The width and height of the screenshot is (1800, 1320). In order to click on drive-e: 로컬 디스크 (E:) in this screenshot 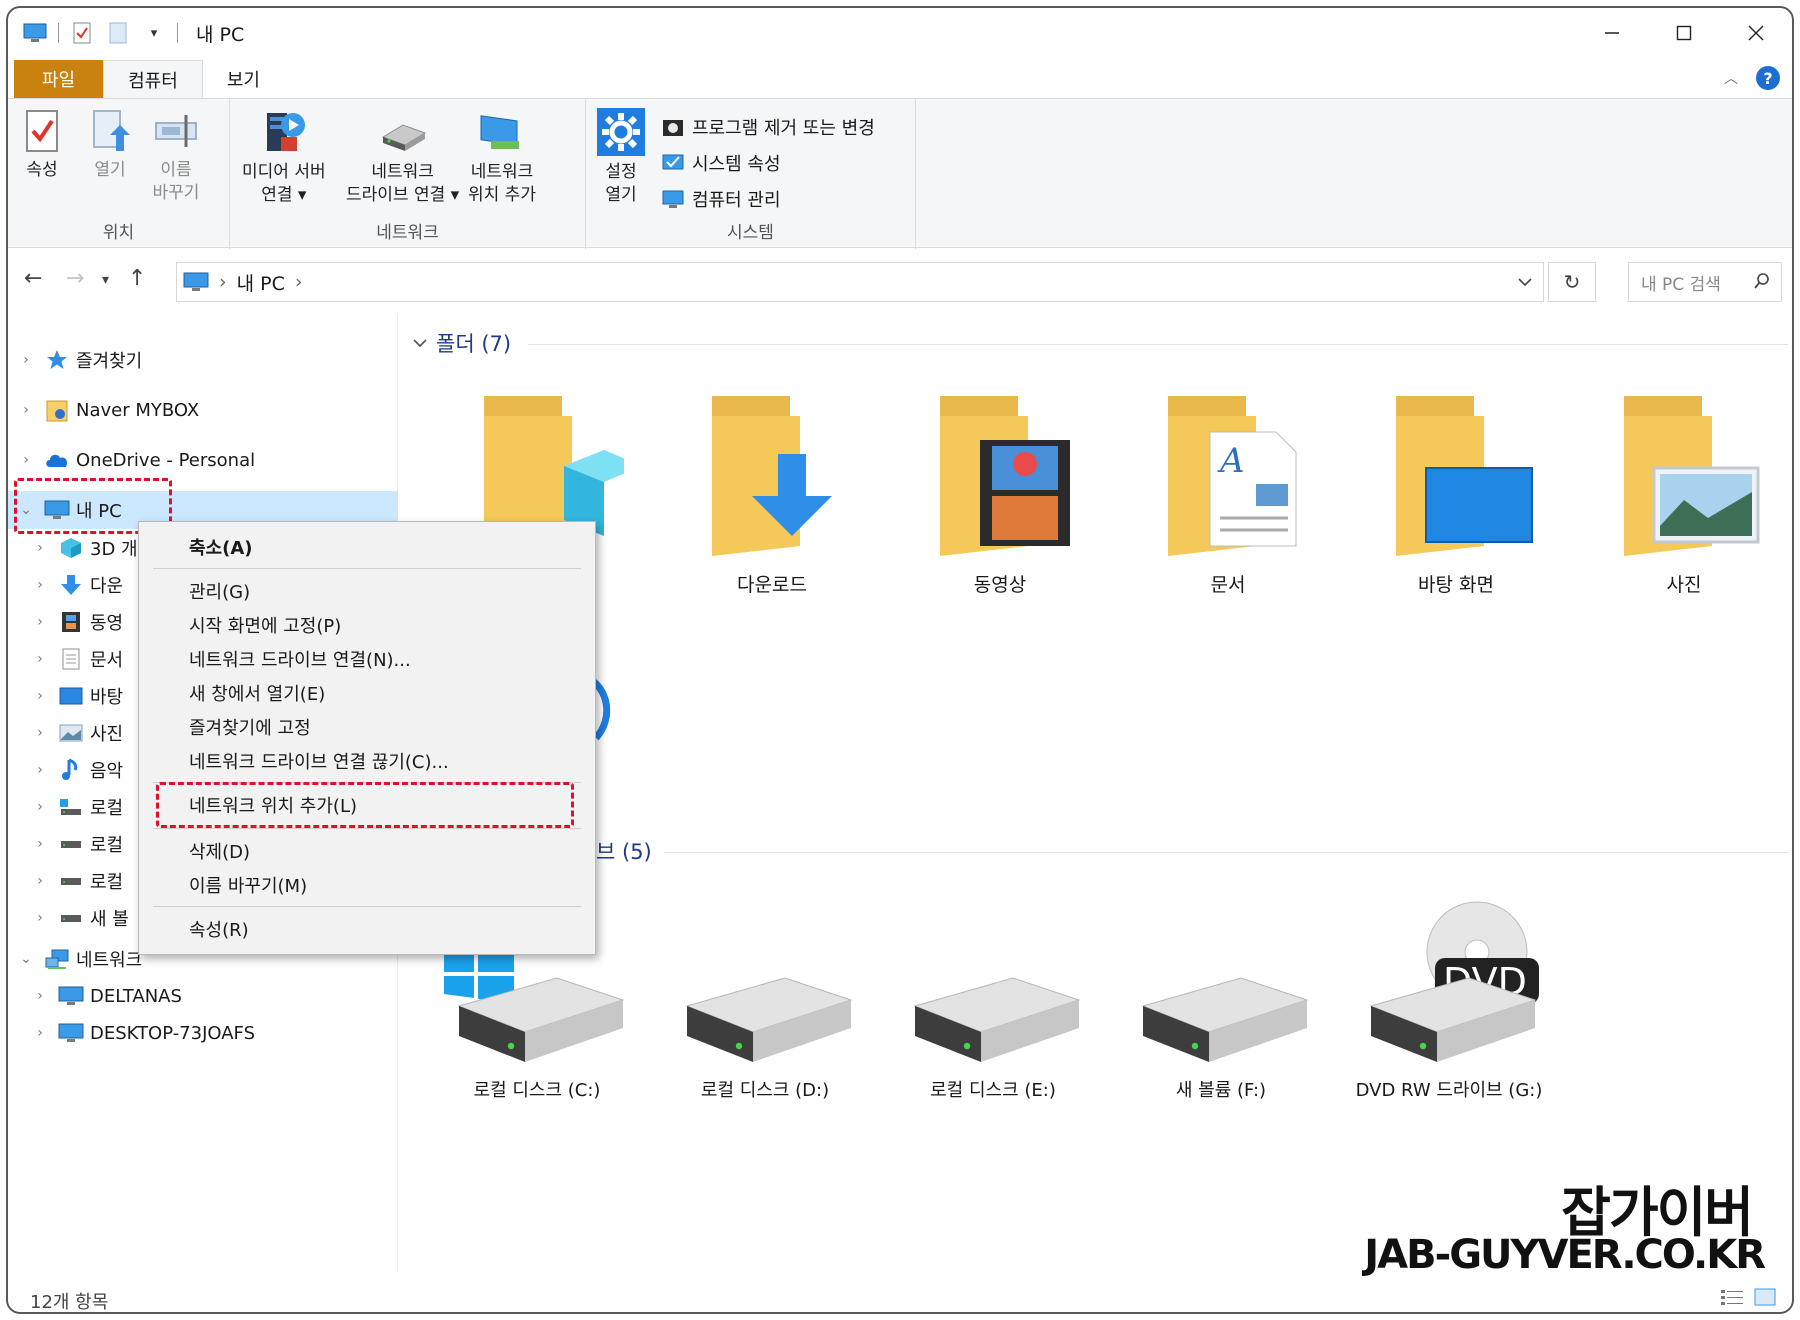, I will do `click(993, 1036)`.